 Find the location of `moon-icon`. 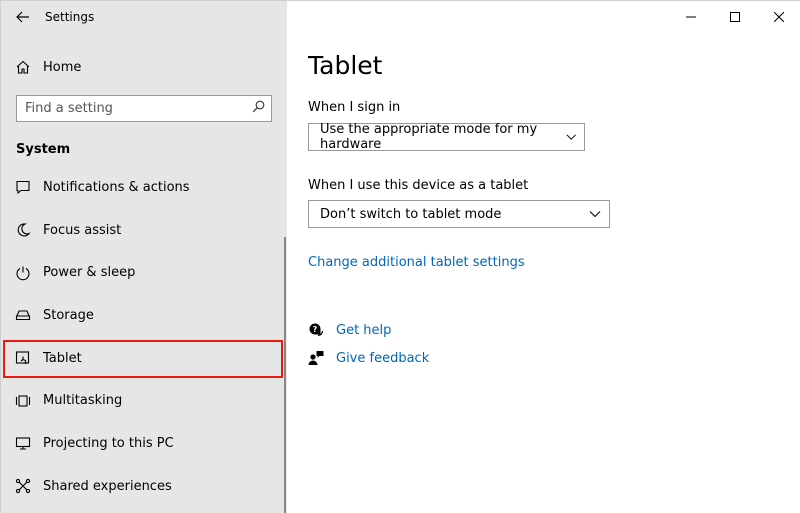

moon-icon is located at coordinates (22, 230).